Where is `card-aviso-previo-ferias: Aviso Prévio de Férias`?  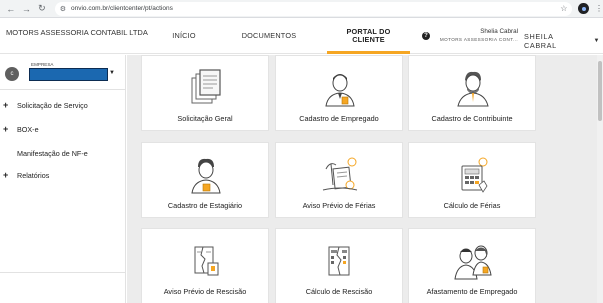 card-aviso-previo-ferias: Aviso Prévio de Férias is located at coordinates (339, 180).